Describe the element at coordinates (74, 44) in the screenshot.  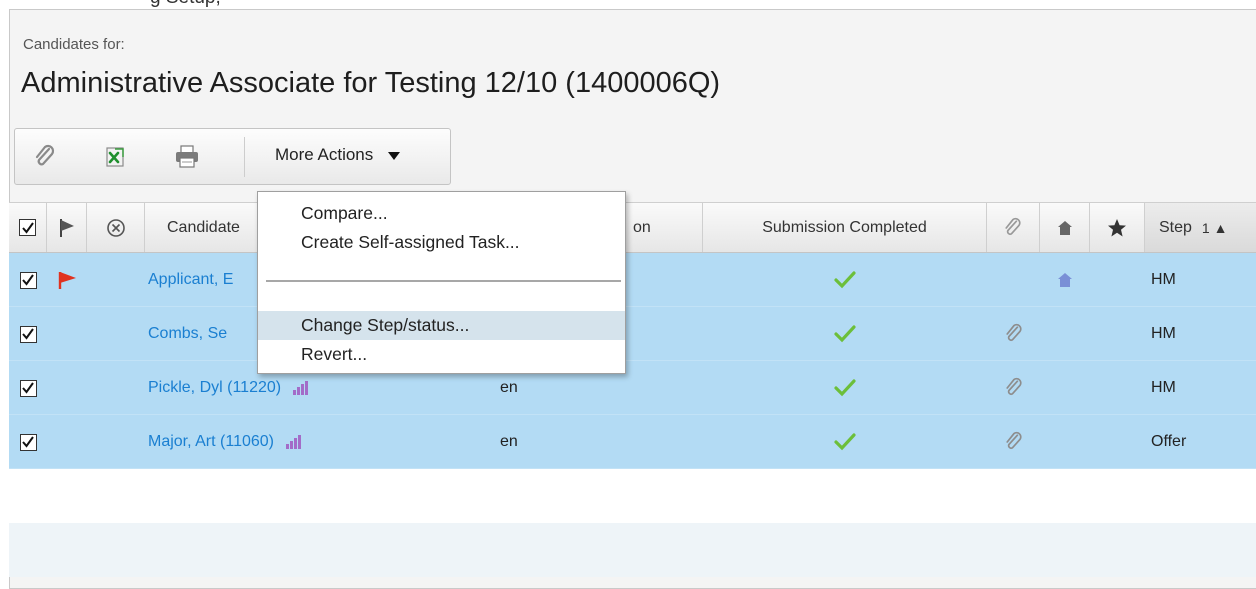
I see `page-subtitle: Candidates for:` at that location.